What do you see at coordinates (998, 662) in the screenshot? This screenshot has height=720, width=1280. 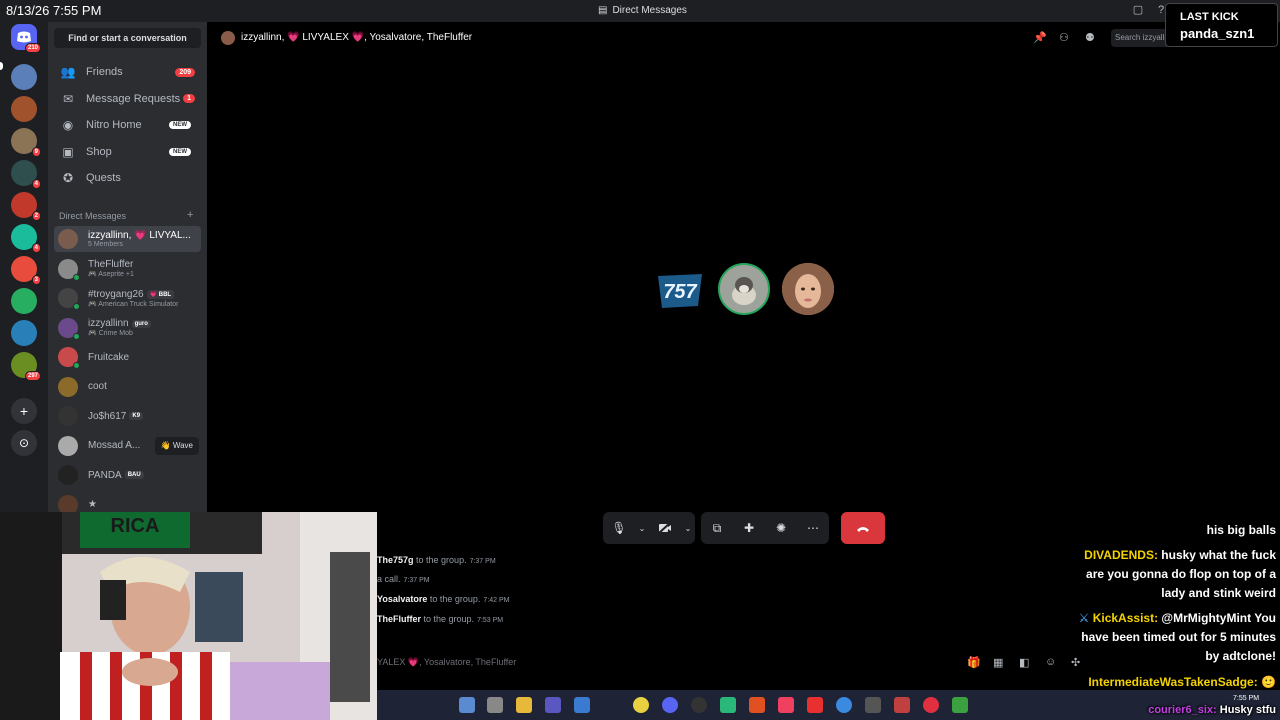 I see `gif-icon: ▦` at bounding box center [998, 662].